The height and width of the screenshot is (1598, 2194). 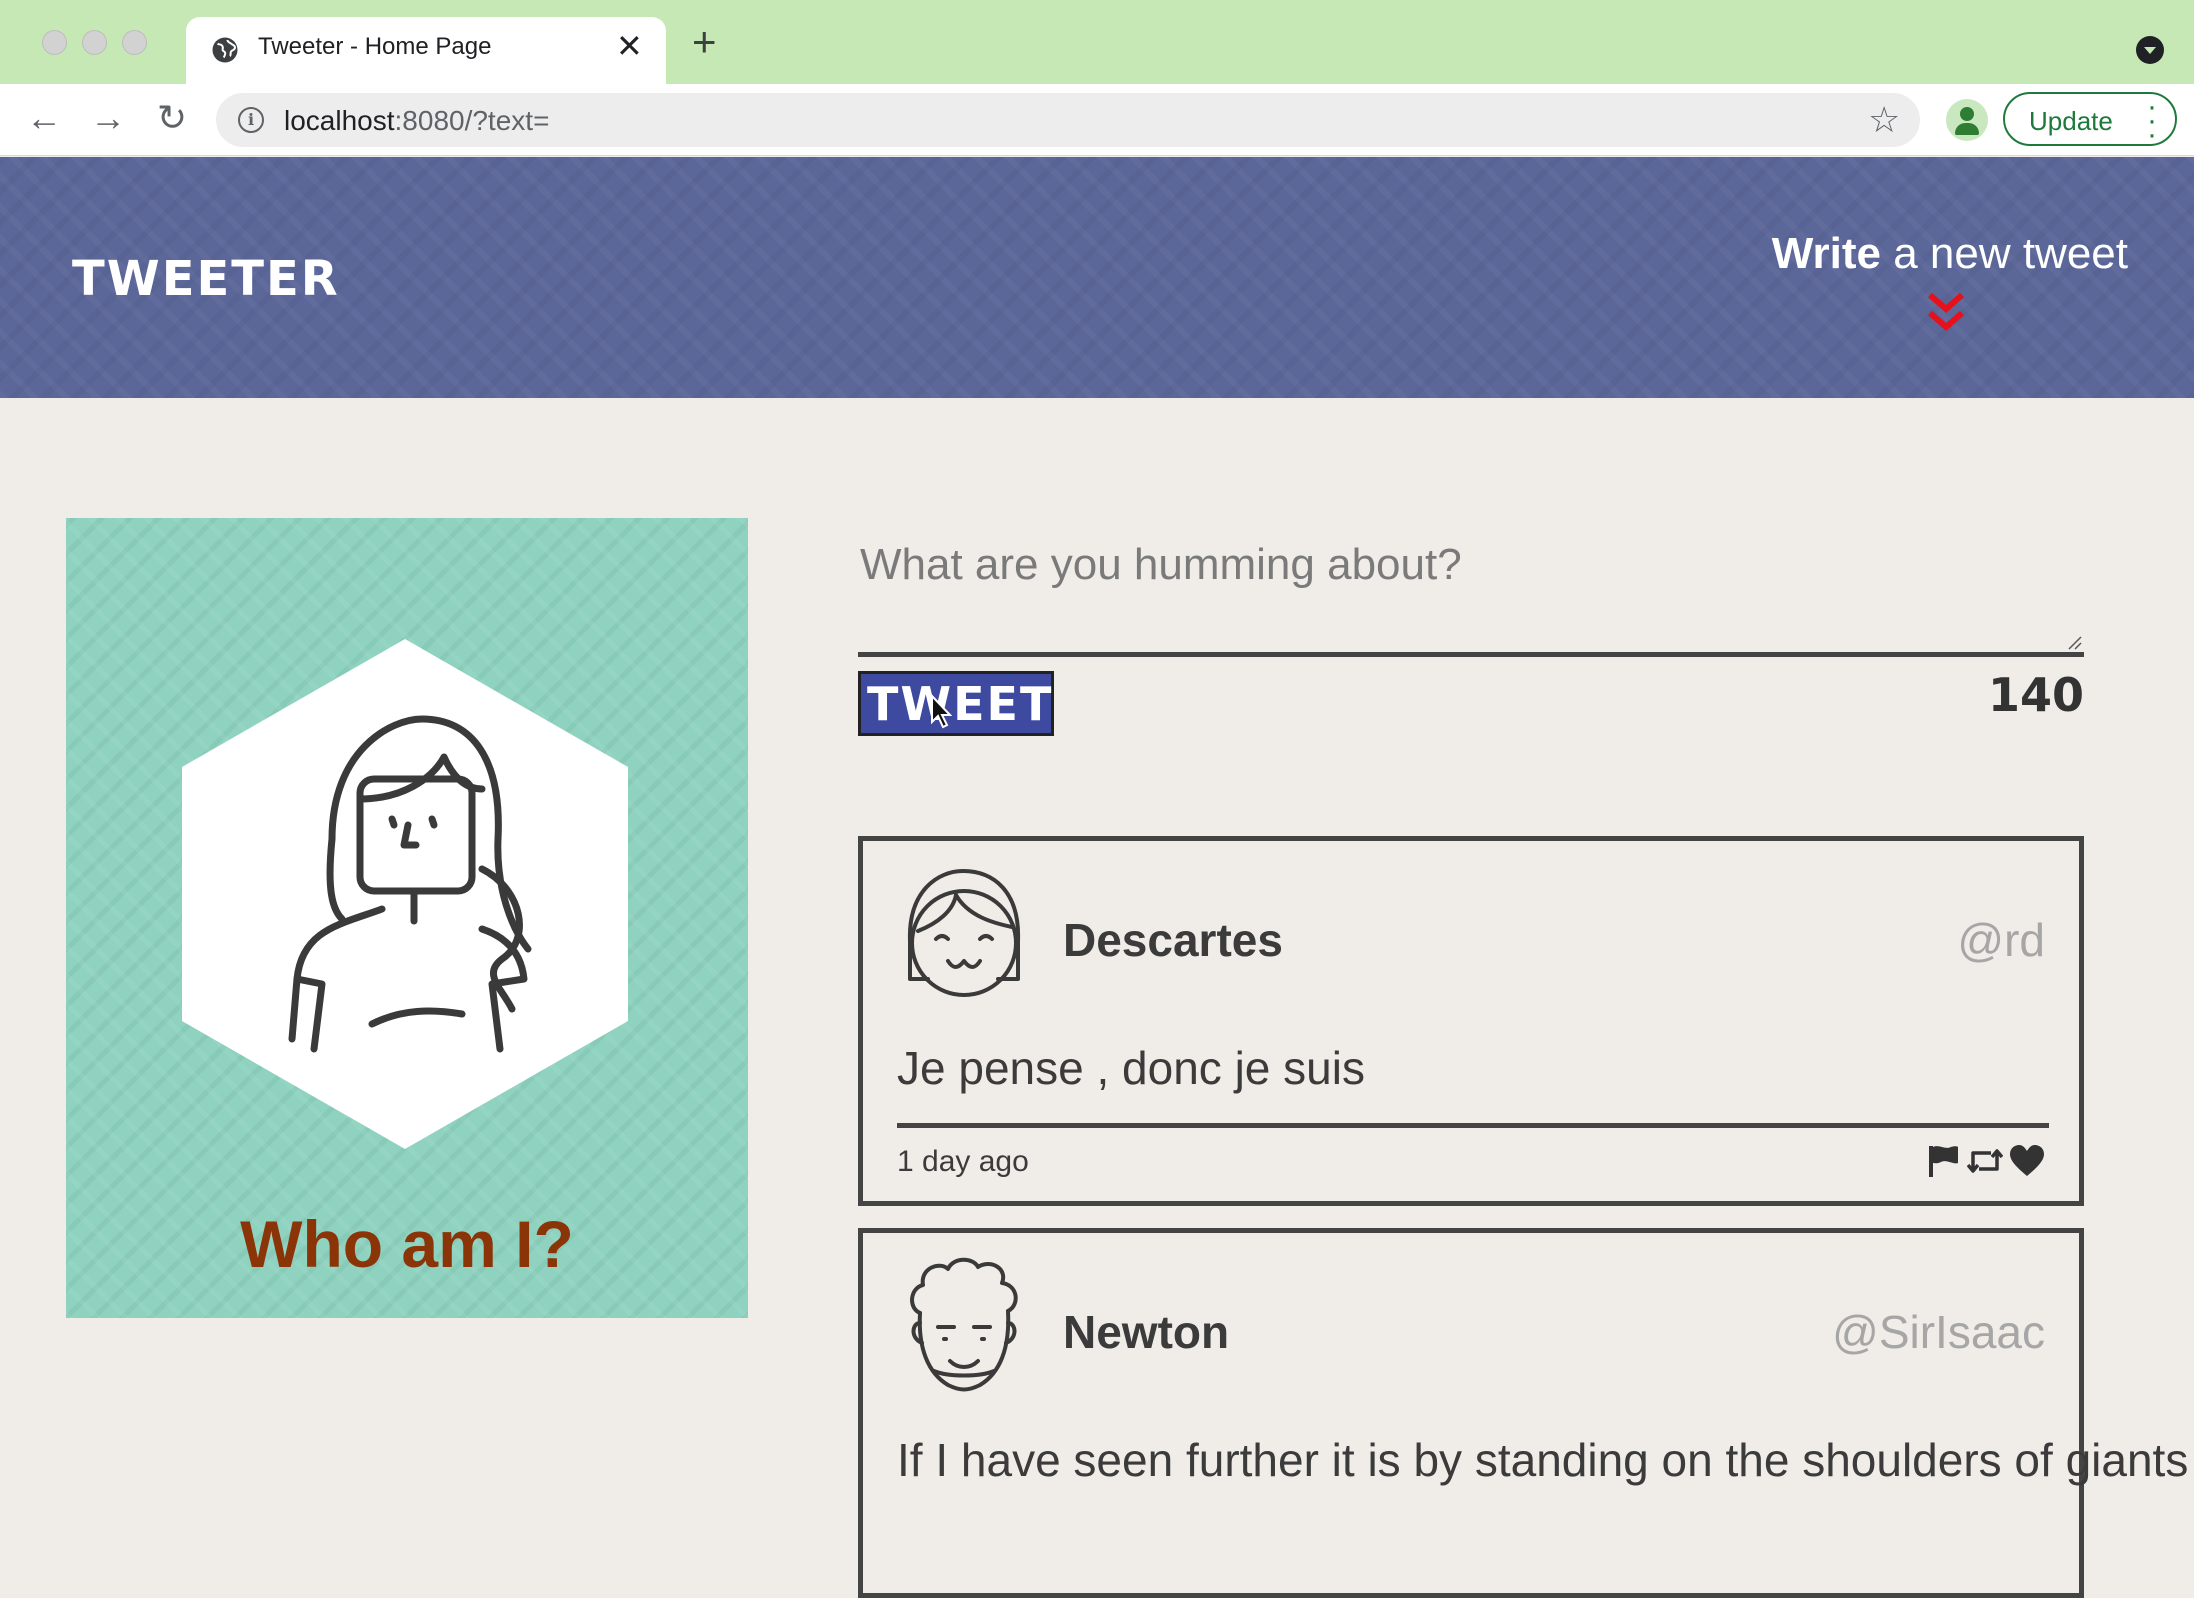 What do you see at coordinates (472, 120) in the screenshot?
I see `url-rest: :8080/?text=` at bounding box center [472, 120].